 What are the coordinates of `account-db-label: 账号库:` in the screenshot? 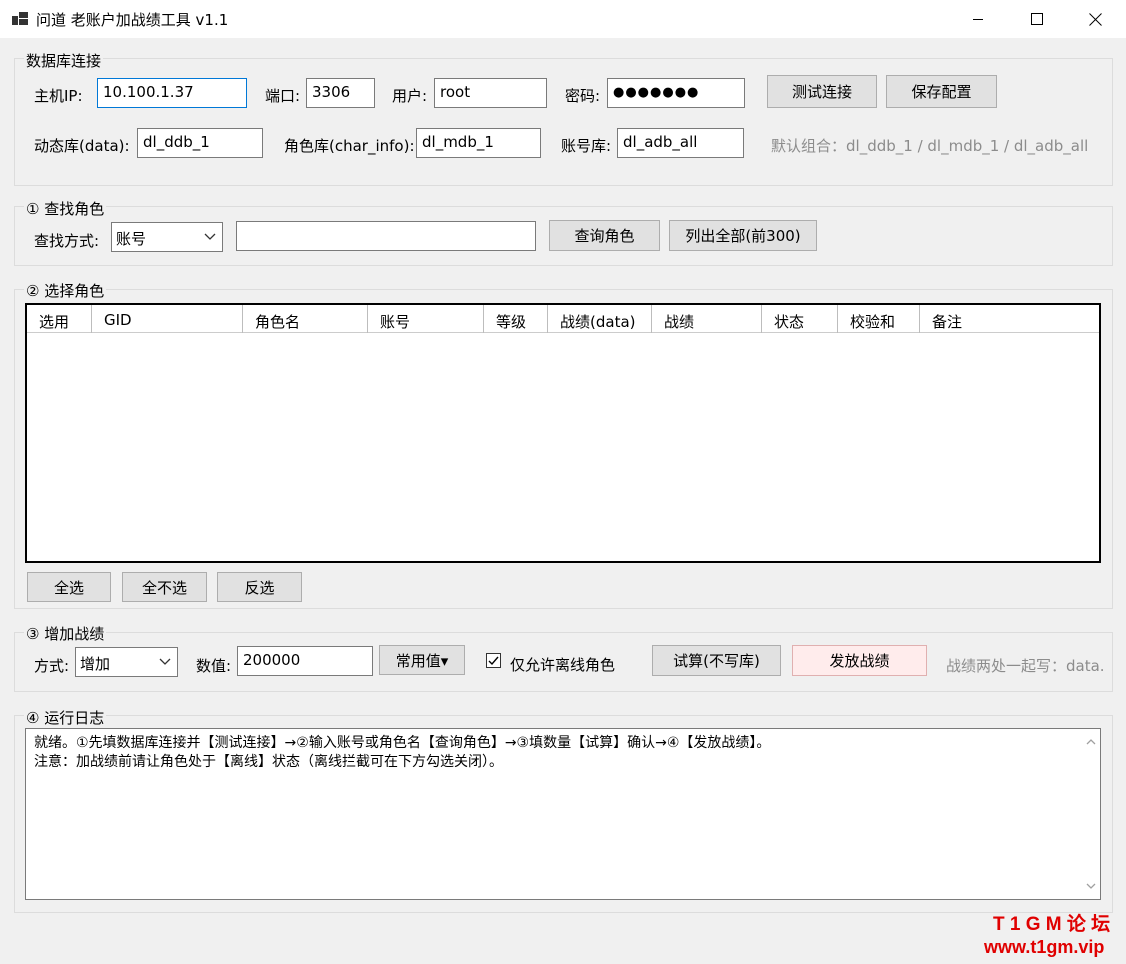 It's located at (586, 146).